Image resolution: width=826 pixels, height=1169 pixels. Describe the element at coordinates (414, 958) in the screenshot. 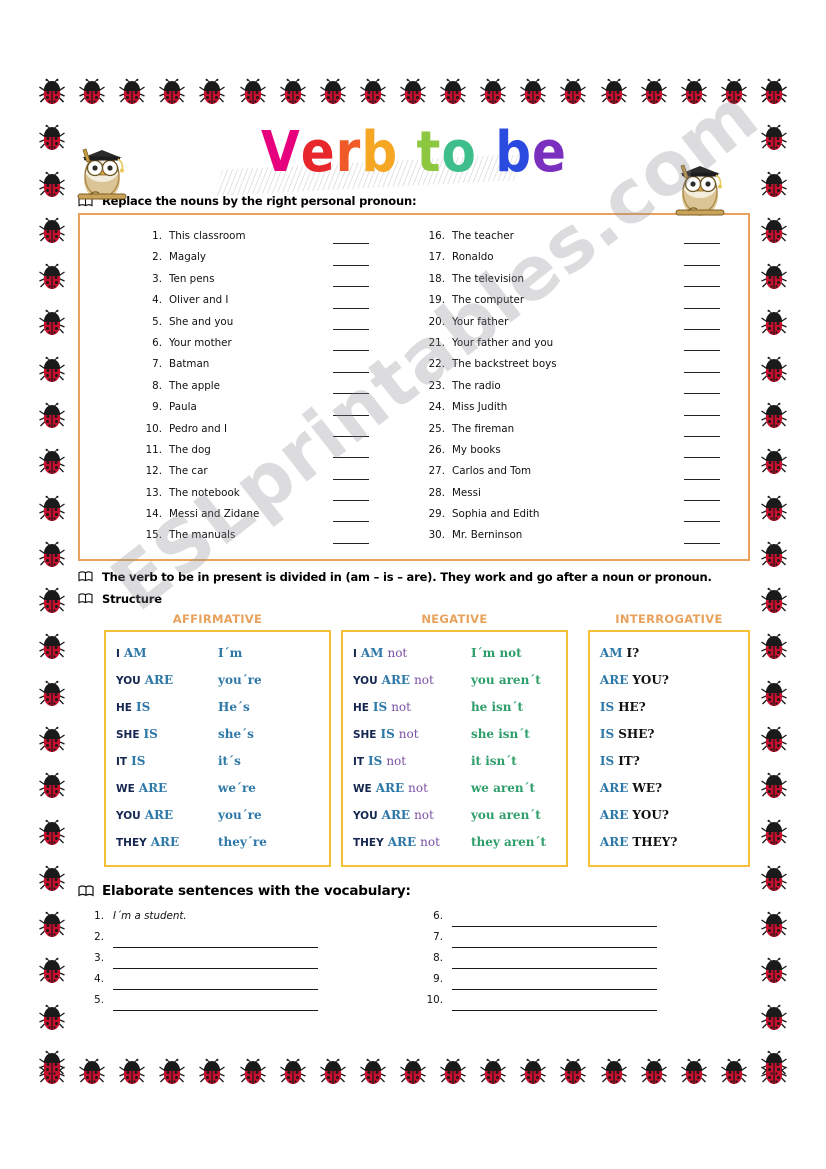

I see `elaborate-exercise: 1. I´m a student. 2. 3. 4. 5. 6. 7. 8. 9. 10.` at that location.